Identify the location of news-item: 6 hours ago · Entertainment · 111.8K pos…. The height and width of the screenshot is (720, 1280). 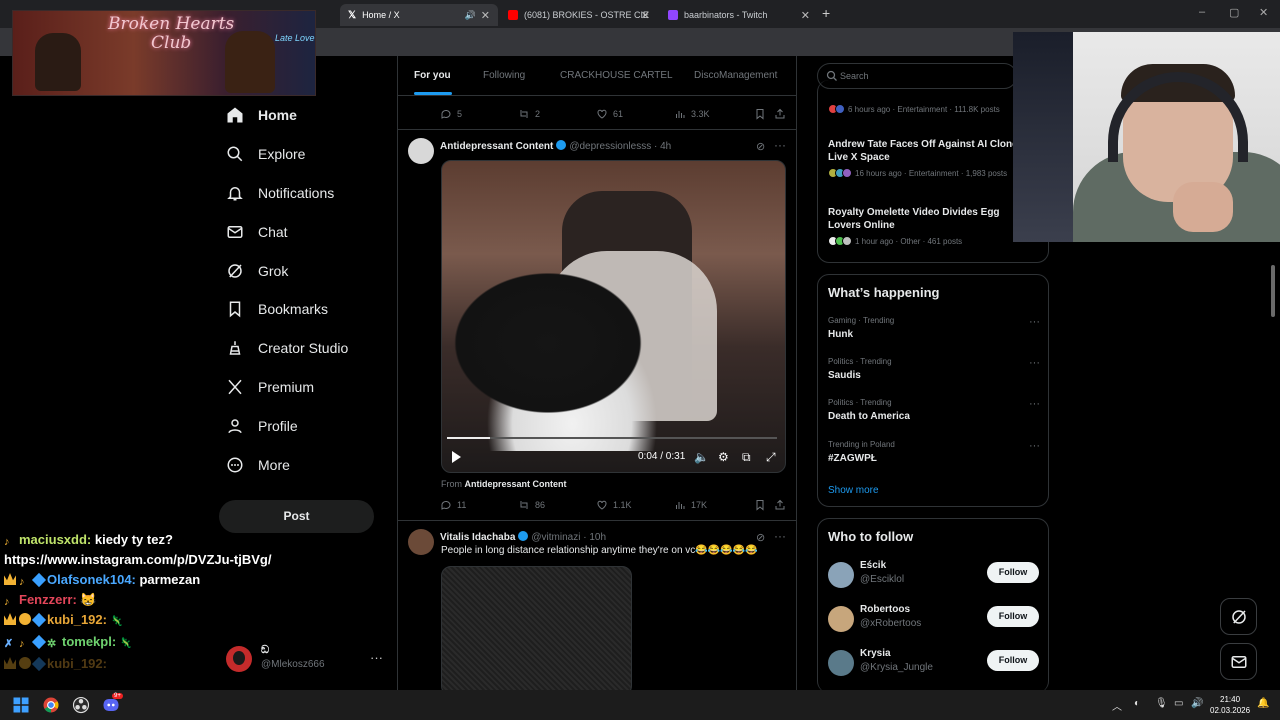
(928, 107).